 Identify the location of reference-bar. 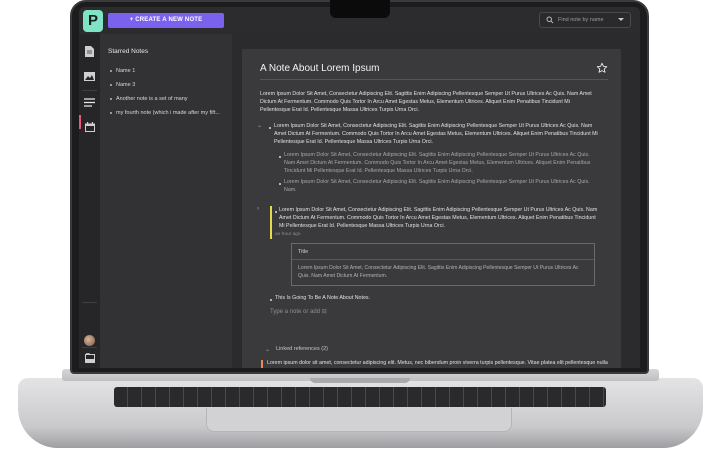
(262, 364).